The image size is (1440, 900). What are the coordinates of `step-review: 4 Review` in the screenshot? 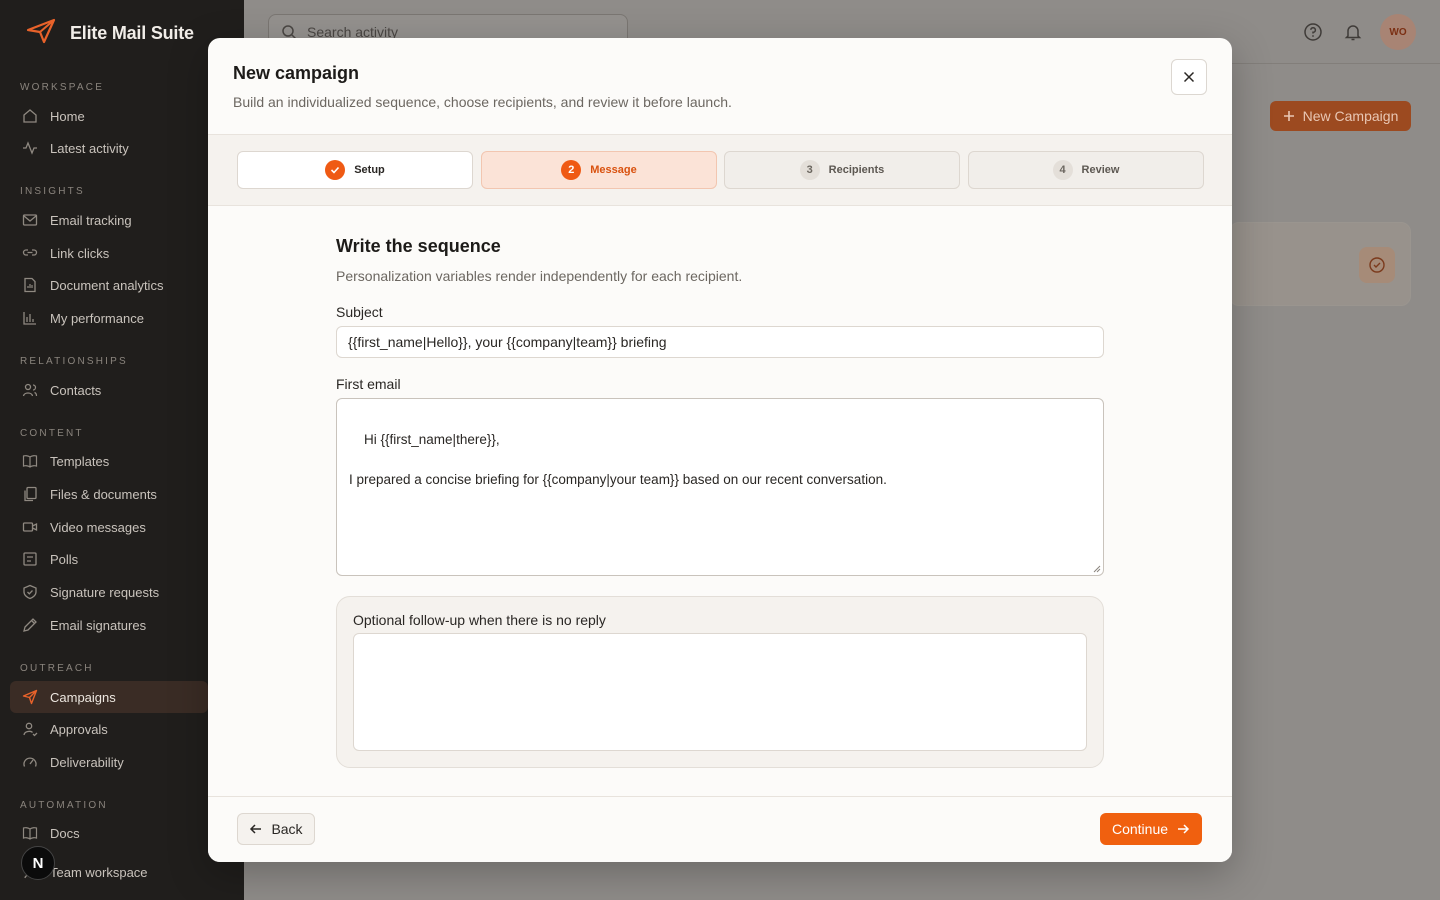 It's located at (1086, 170).